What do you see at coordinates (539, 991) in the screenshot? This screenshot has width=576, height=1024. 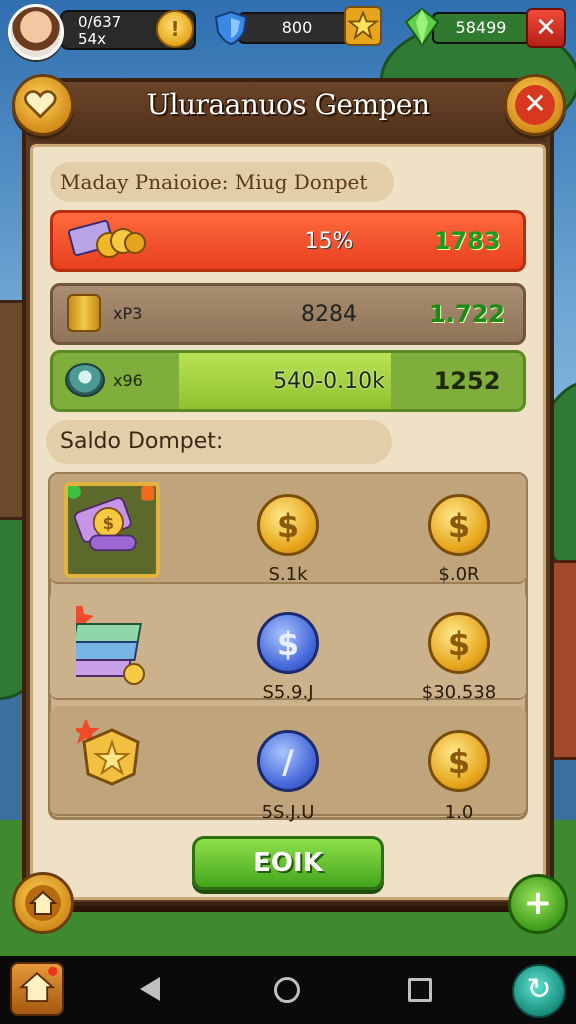 I see `refresh-icon: ↻` at bounding box center [539, 991].